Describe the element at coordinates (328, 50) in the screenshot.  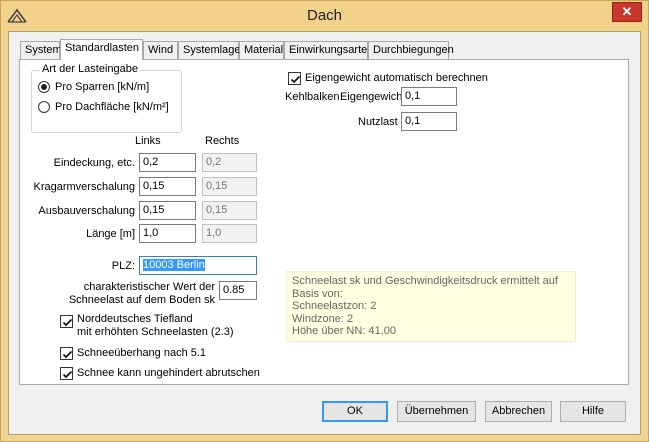
I see `tab-einwirkungsarten: Einwirkungsarten` at that location.